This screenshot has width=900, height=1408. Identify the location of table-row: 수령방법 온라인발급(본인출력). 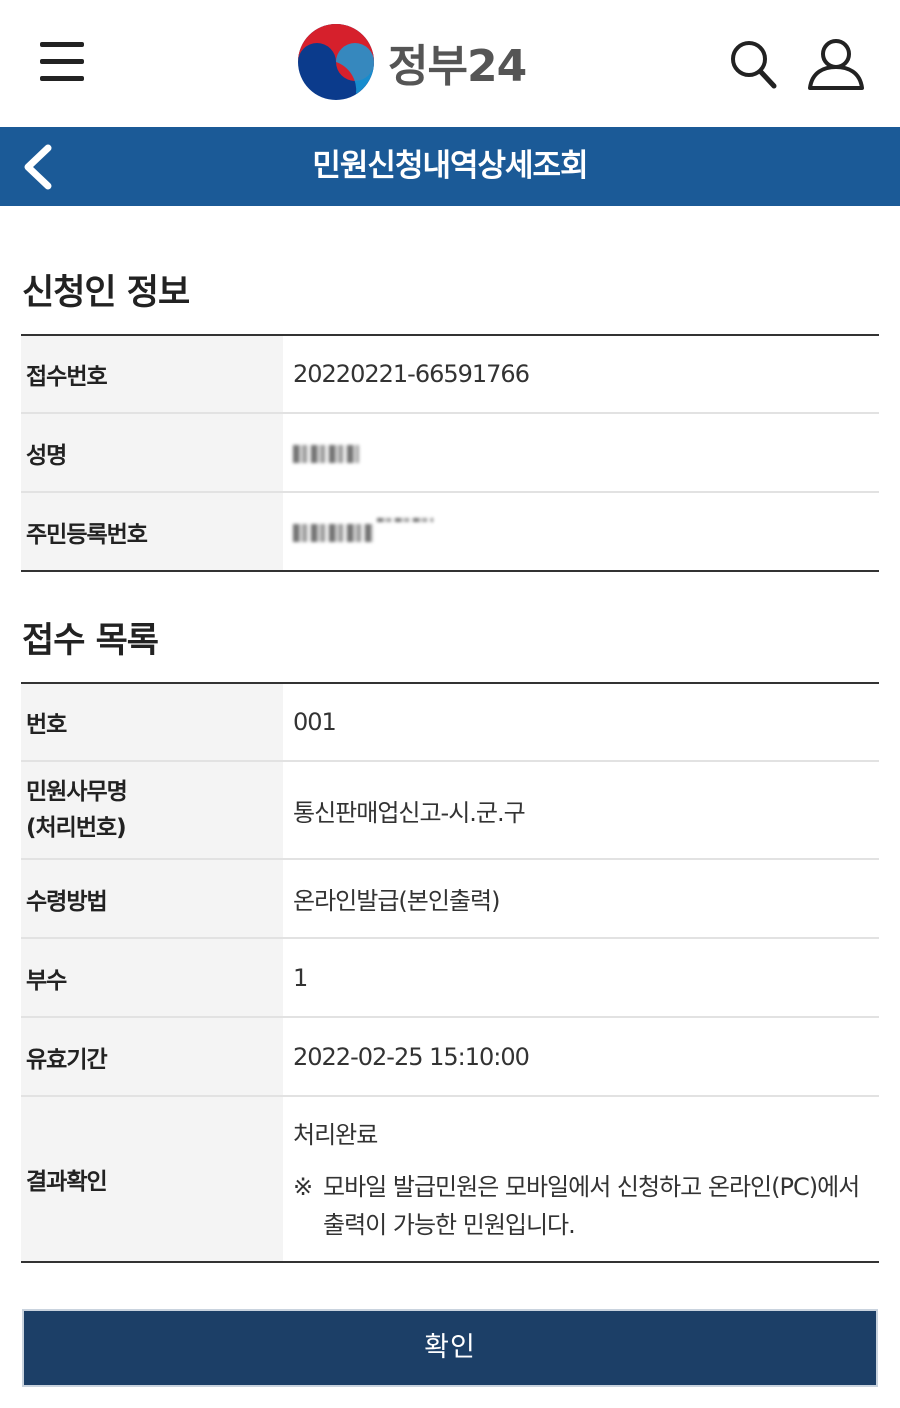
(450, 899).